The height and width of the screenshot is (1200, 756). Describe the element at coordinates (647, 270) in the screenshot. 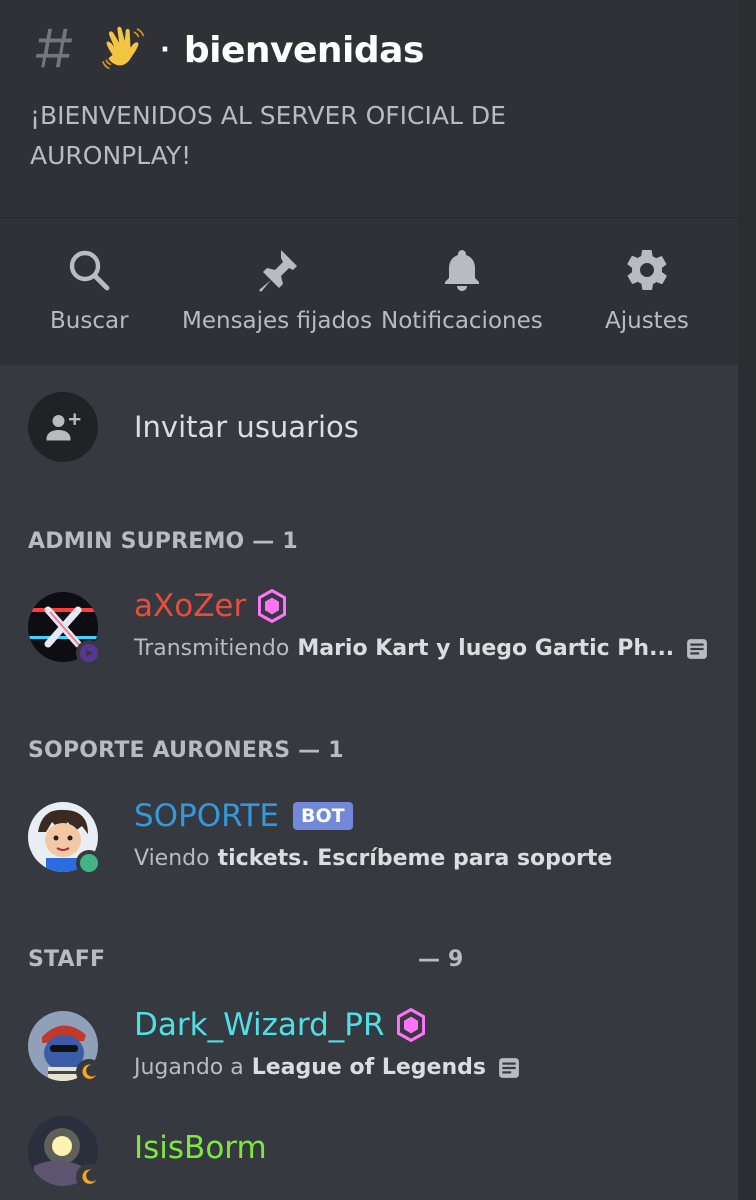

I see `gear-icon` at that location.